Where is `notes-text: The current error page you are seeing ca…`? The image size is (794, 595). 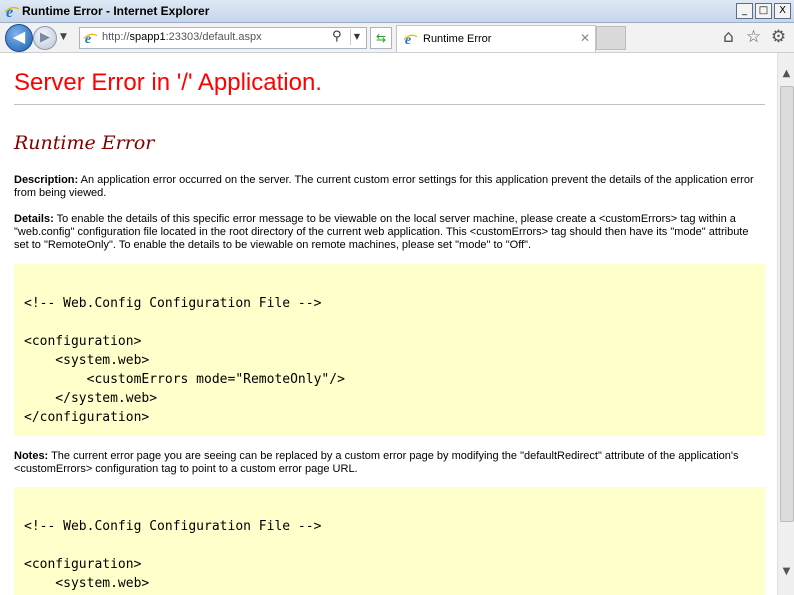 notes-text: The current error page you are seeing ca… is located at coordinates (376, 462).